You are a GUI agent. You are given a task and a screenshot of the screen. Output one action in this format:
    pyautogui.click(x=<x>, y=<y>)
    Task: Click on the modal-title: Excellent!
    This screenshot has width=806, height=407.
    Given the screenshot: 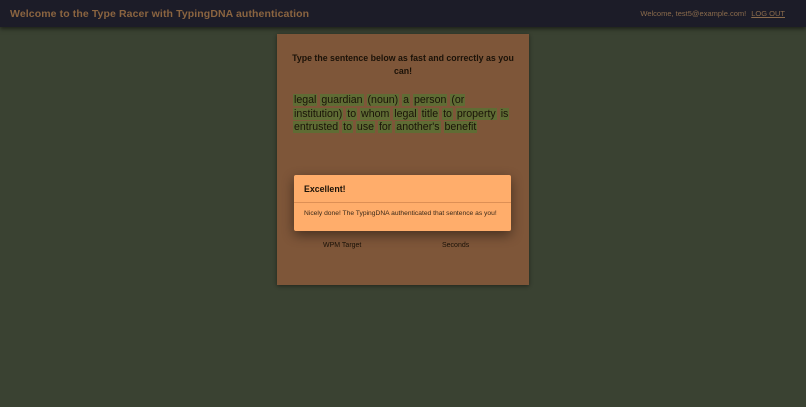 What is the action you would take?
    pyautogui.click(x=325, y=189)
    